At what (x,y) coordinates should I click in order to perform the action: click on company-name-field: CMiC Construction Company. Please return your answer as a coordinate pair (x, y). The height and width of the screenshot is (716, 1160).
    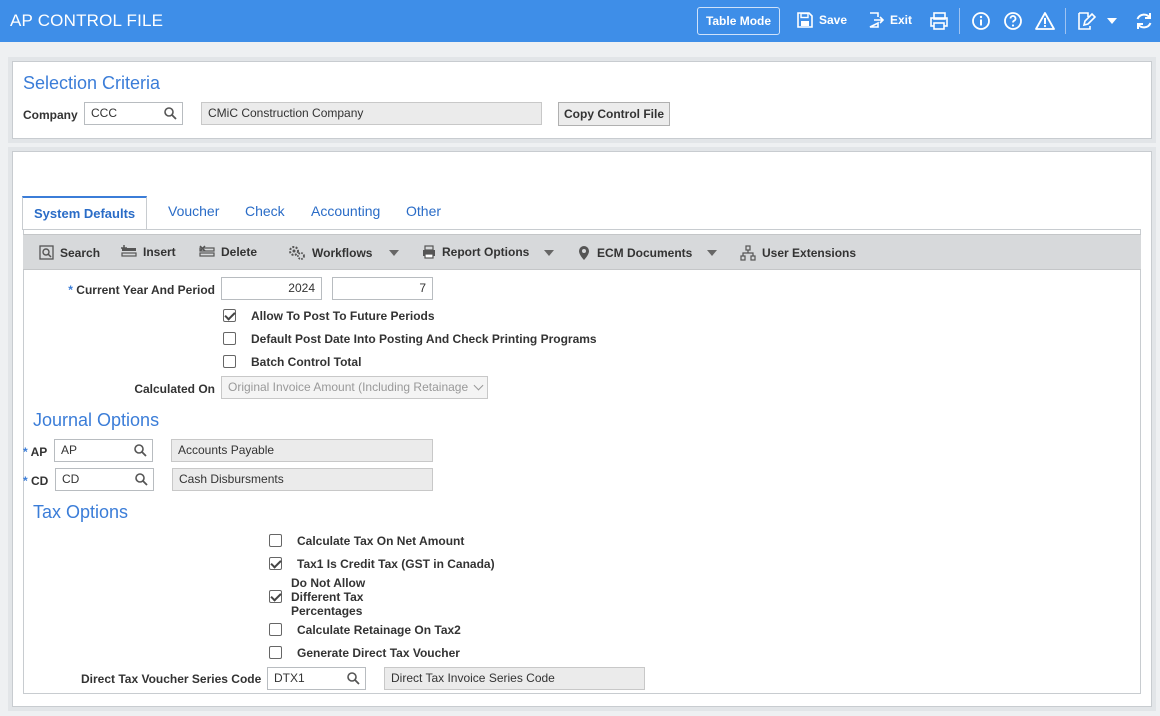
    Looking at the image, I should click on (371, 113).